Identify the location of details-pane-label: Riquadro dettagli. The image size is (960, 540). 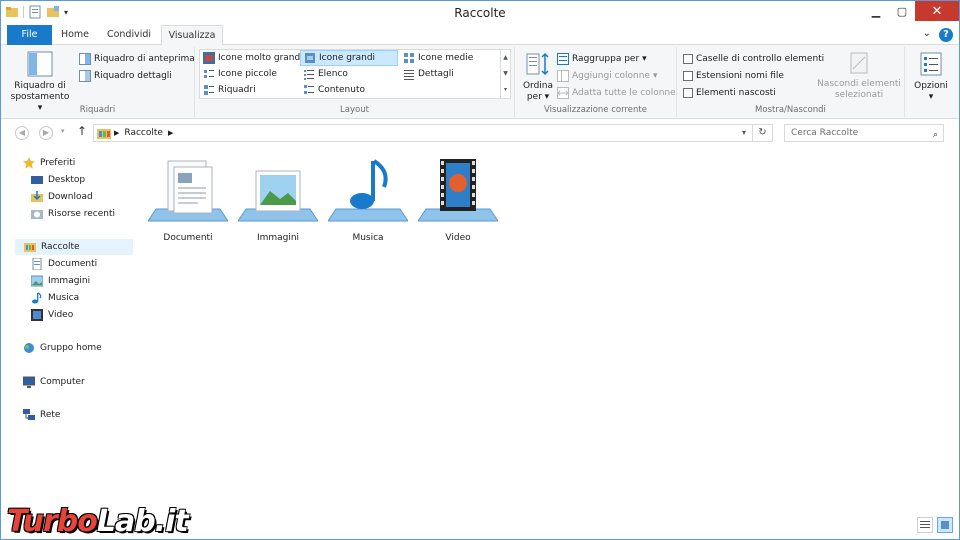
(133, 76).